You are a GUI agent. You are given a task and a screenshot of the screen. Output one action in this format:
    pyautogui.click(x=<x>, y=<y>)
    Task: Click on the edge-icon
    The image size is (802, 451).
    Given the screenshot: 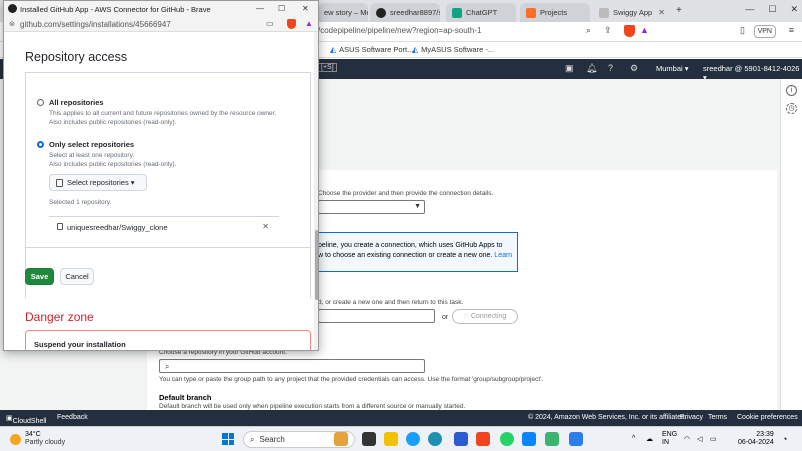 What is the action you would take?
    pyautogui.click(x=413, y=439)
    